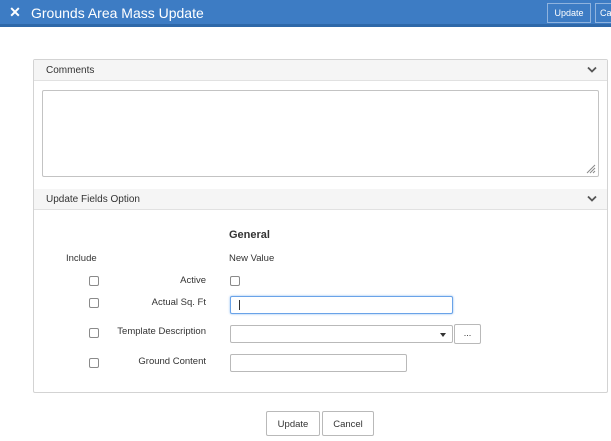  Describe the element at coordinates (320, 70) in the screenshot. I see `comments-section-header: Comments` at that location.